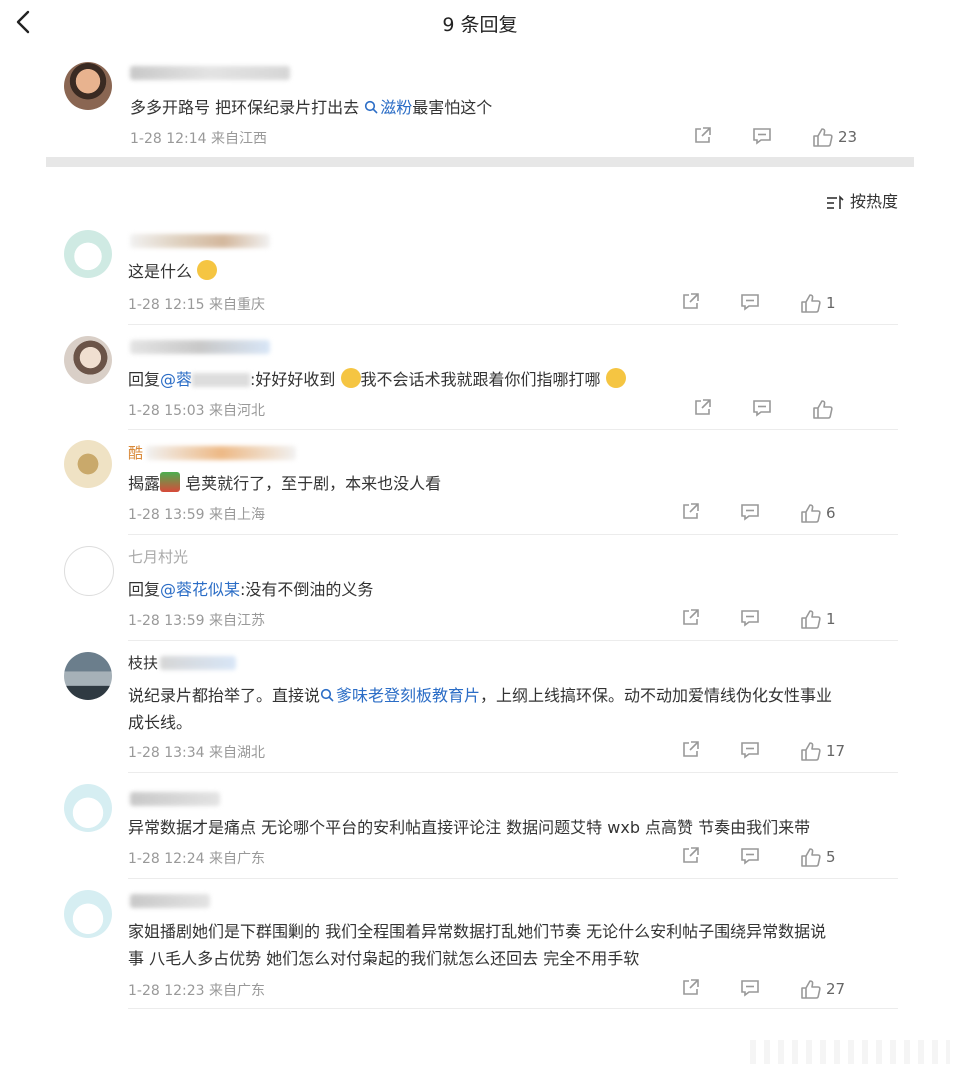  Describe the element at coordinates (823, 410) in the screenshot. I see `like-button` at that location.